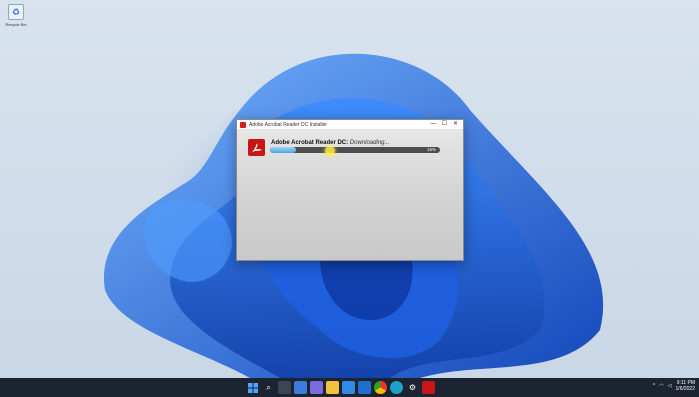 The width and height of the screenshot is (699, 397). I want to click on edge-icon, so click(396, 387).